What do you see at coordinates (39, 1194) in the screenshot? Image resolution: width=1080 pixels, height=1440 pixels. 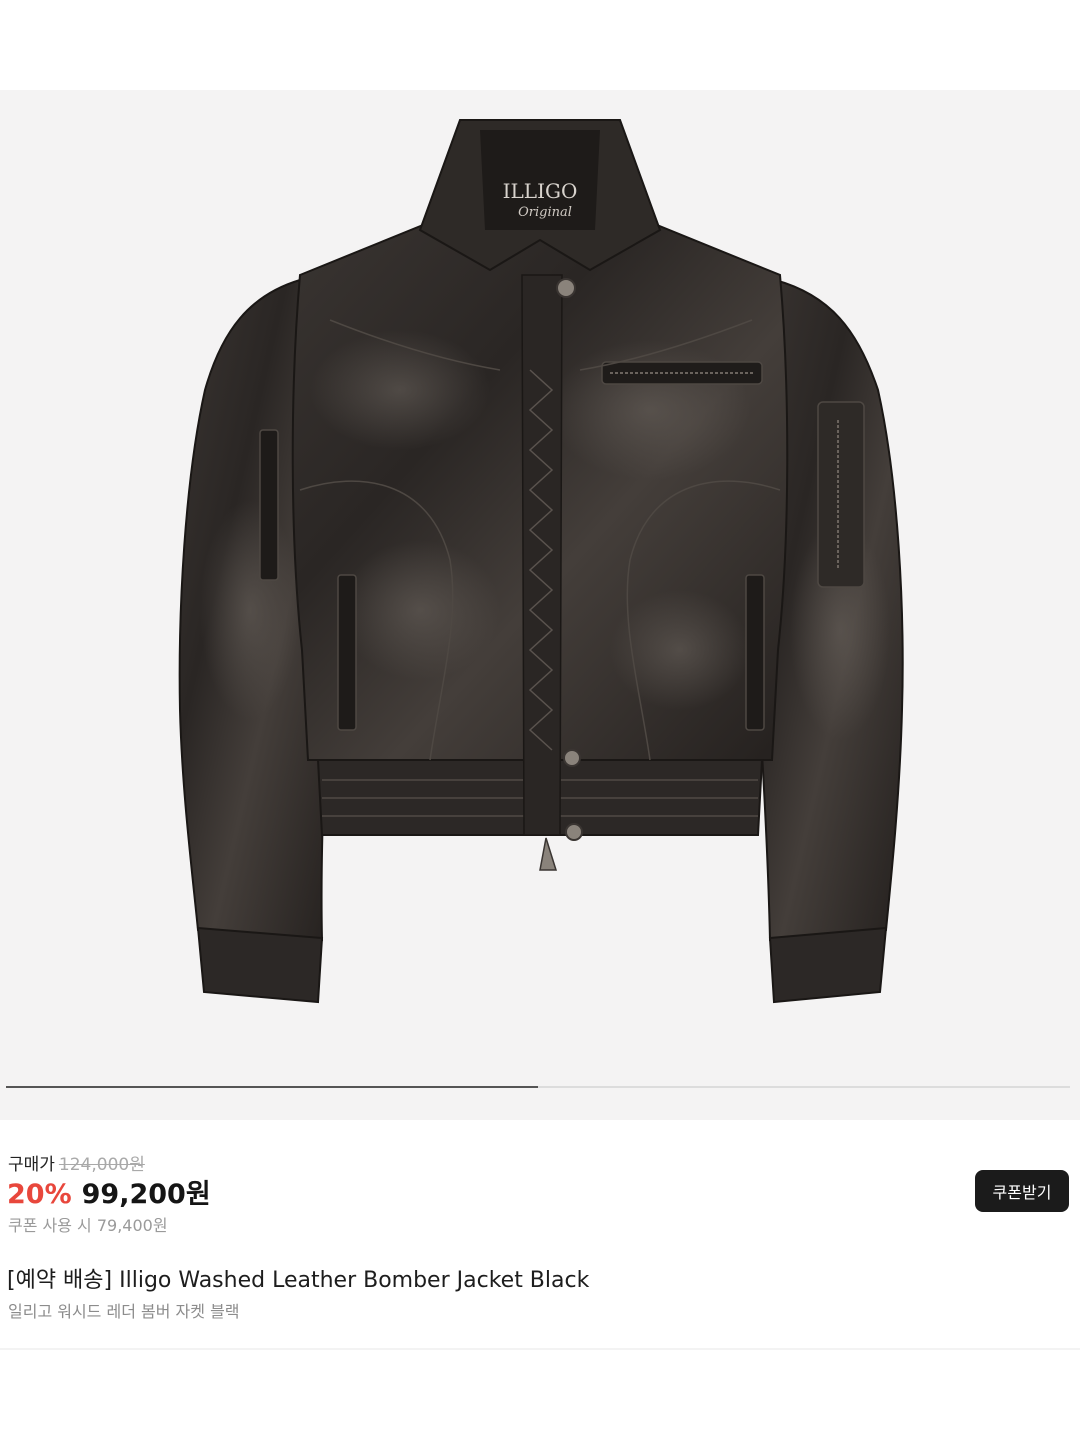 I see `discount-rate: 20%` at bounding box center [39, 1194].